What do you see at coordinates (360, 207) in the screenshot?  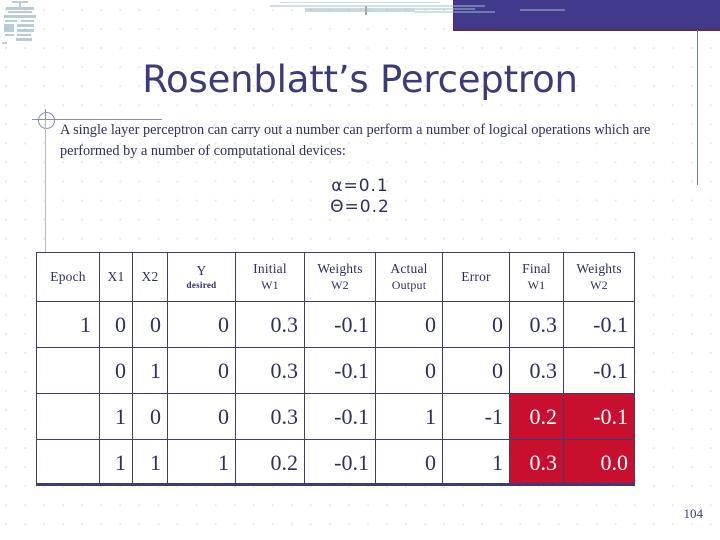 I see `theta-formula: Θ=0.2` at bounding box center [360, 207].